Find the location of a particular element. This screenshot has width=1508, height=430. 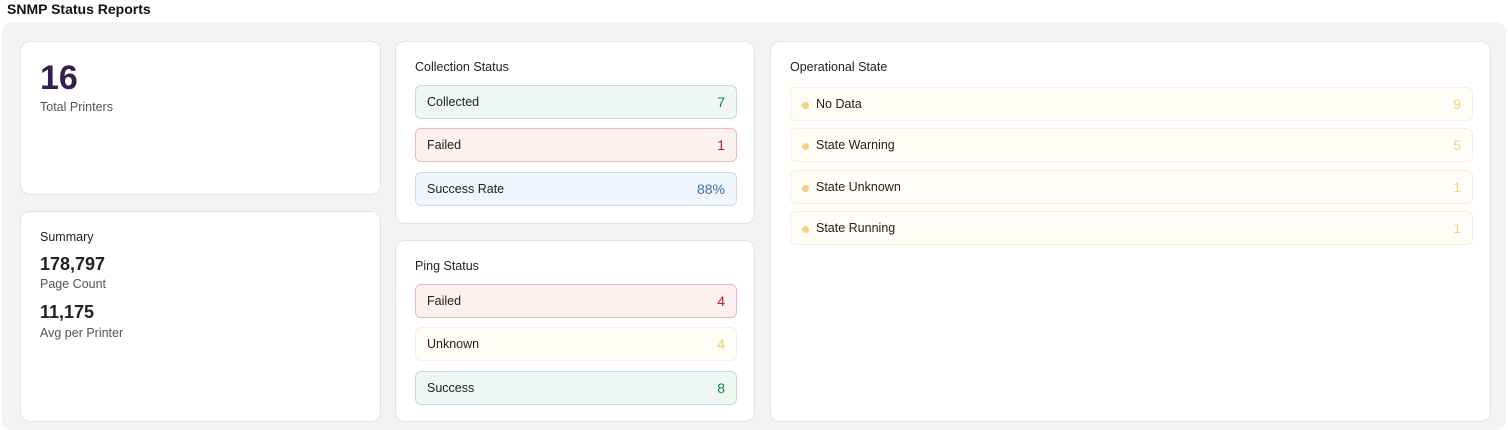

row-value: 5 is located at coordinates (1457, 145).